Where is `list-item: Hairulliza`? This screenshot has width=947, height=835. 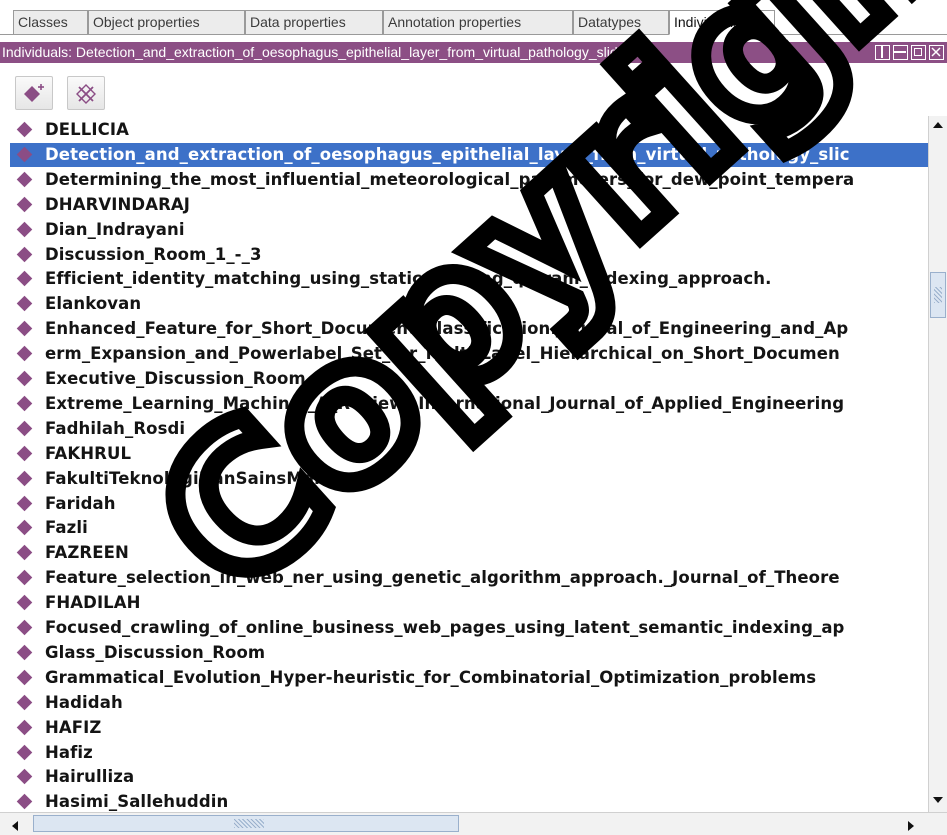
list-item: Hairulliza is located at coordinates (469, 777).